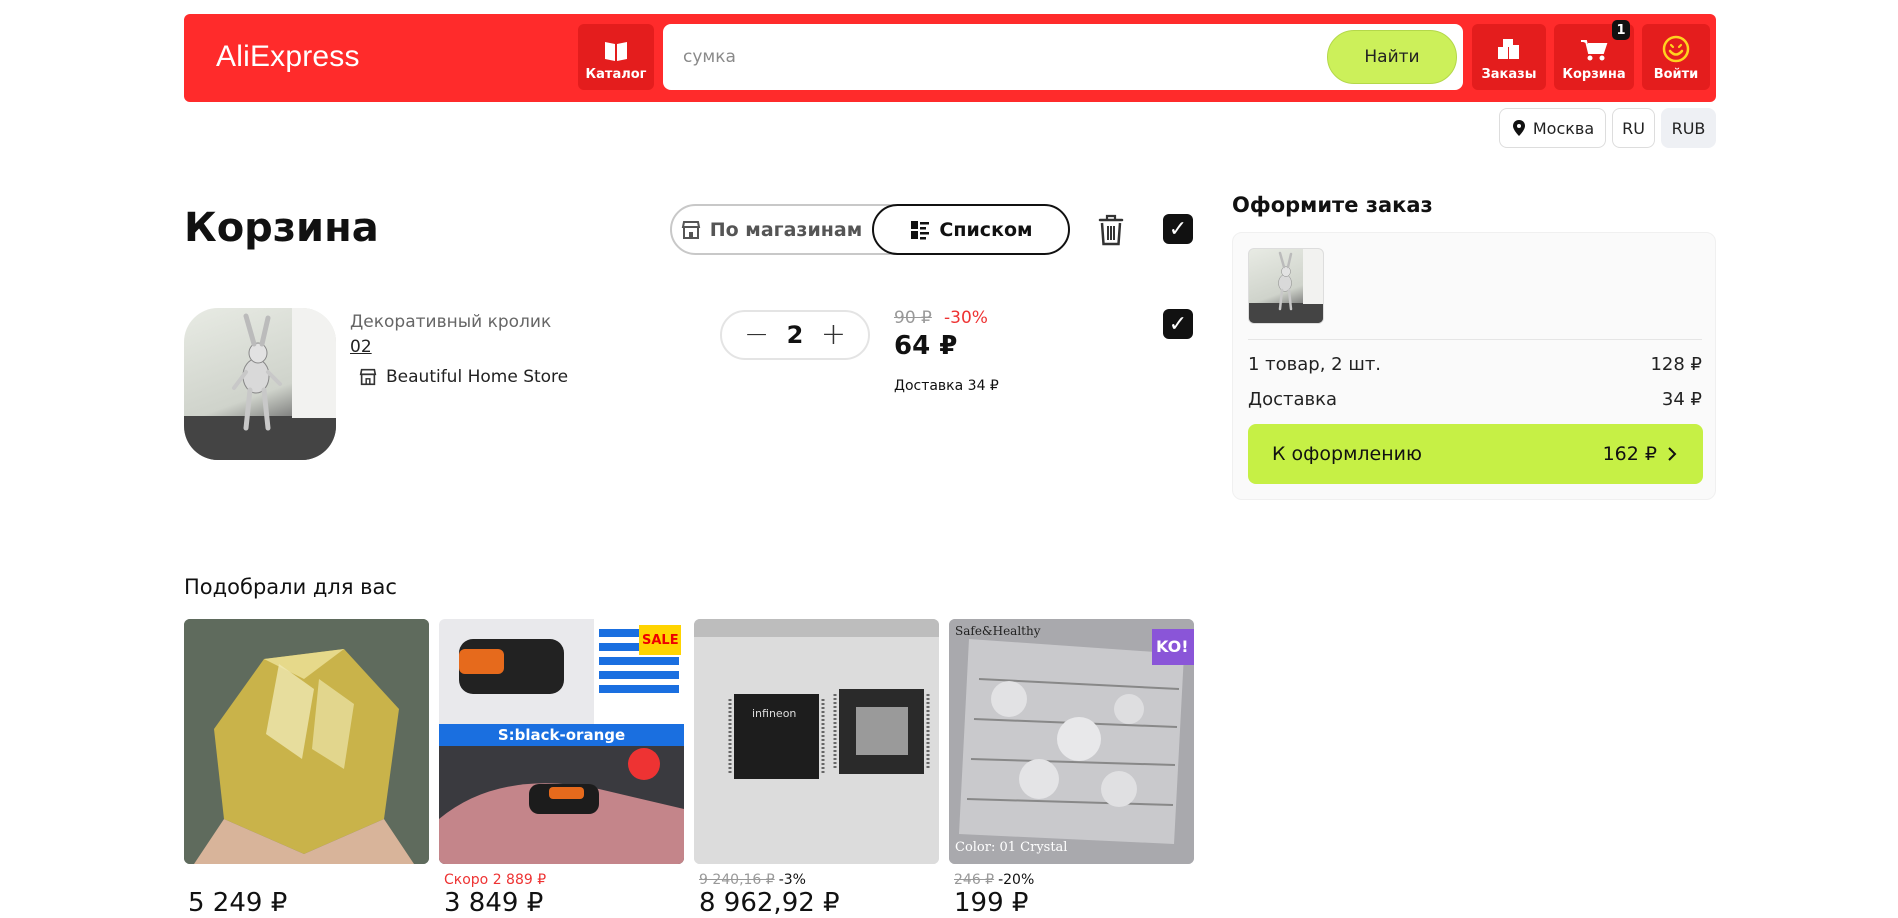 Image resolution: width=1898 pixels, height=918 pixels. Describe the element at coordinates (1178, 229) in the screenshot. I see `select-all-checkbox: ✓` at that location.